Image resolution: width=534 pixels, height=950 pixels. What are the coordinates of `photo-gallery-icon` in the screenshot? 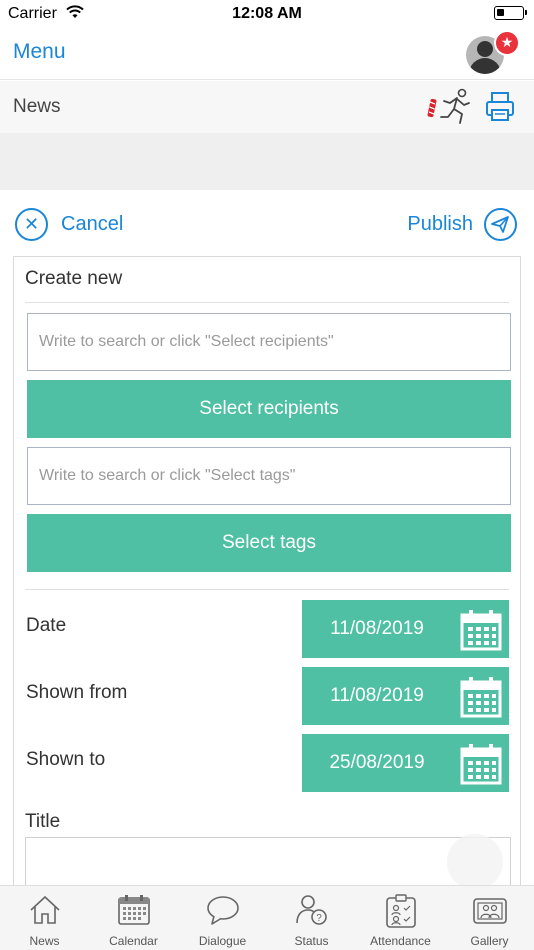 It's located at (490, 911).